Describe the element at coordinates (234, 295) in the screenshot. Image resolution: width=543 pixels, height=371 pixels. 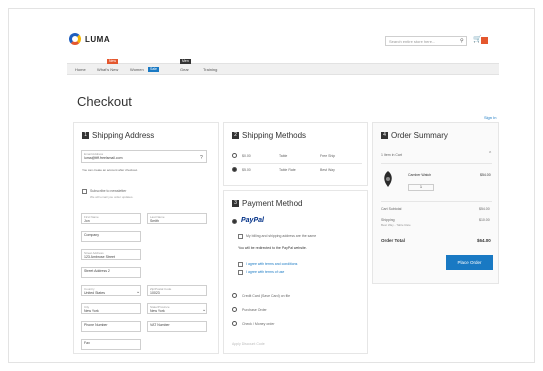
I see `payment-radio-card` at that location.